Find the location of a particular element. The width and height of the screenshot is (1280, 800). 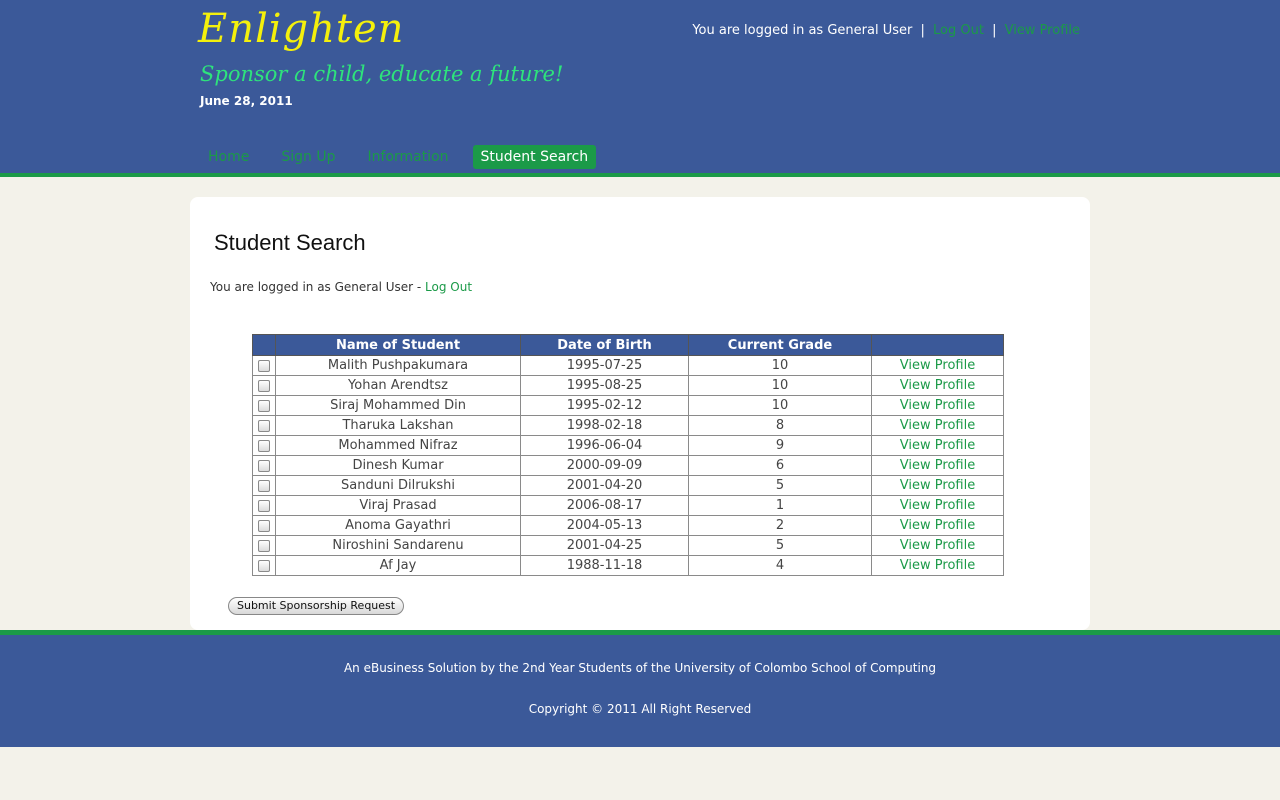

student-dob: 2000-09-09 is located at coordinates (604, 465).